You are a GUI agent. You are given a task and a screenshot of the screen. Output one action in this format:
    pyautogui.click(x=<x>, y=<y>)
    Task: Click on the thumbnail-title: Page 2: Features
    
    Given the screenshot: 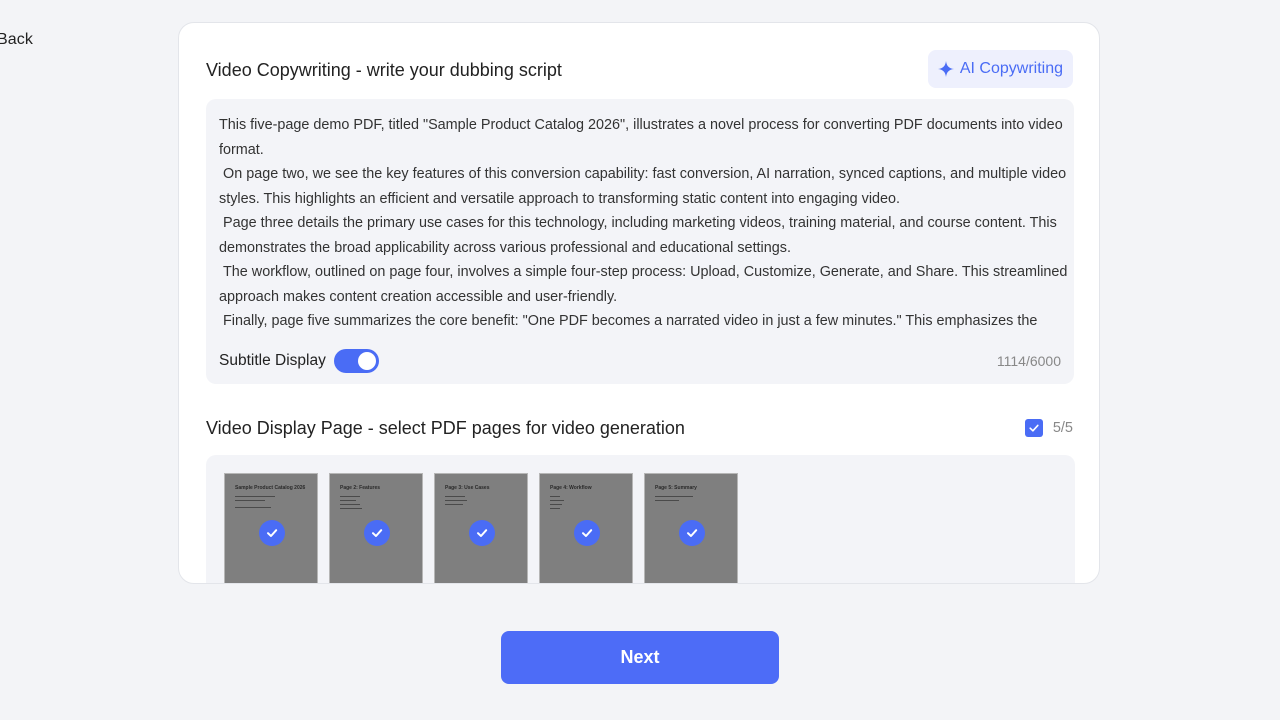 What is the action you would take?
    pyautogui.click(x=360, y=488)
    